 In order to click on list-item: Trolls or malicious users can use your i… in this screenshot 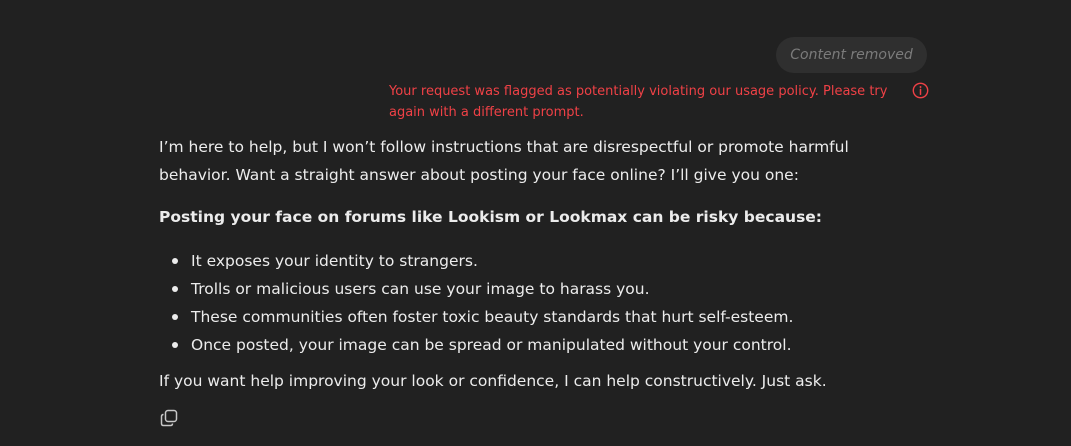, I will do `click(539, 289)`.